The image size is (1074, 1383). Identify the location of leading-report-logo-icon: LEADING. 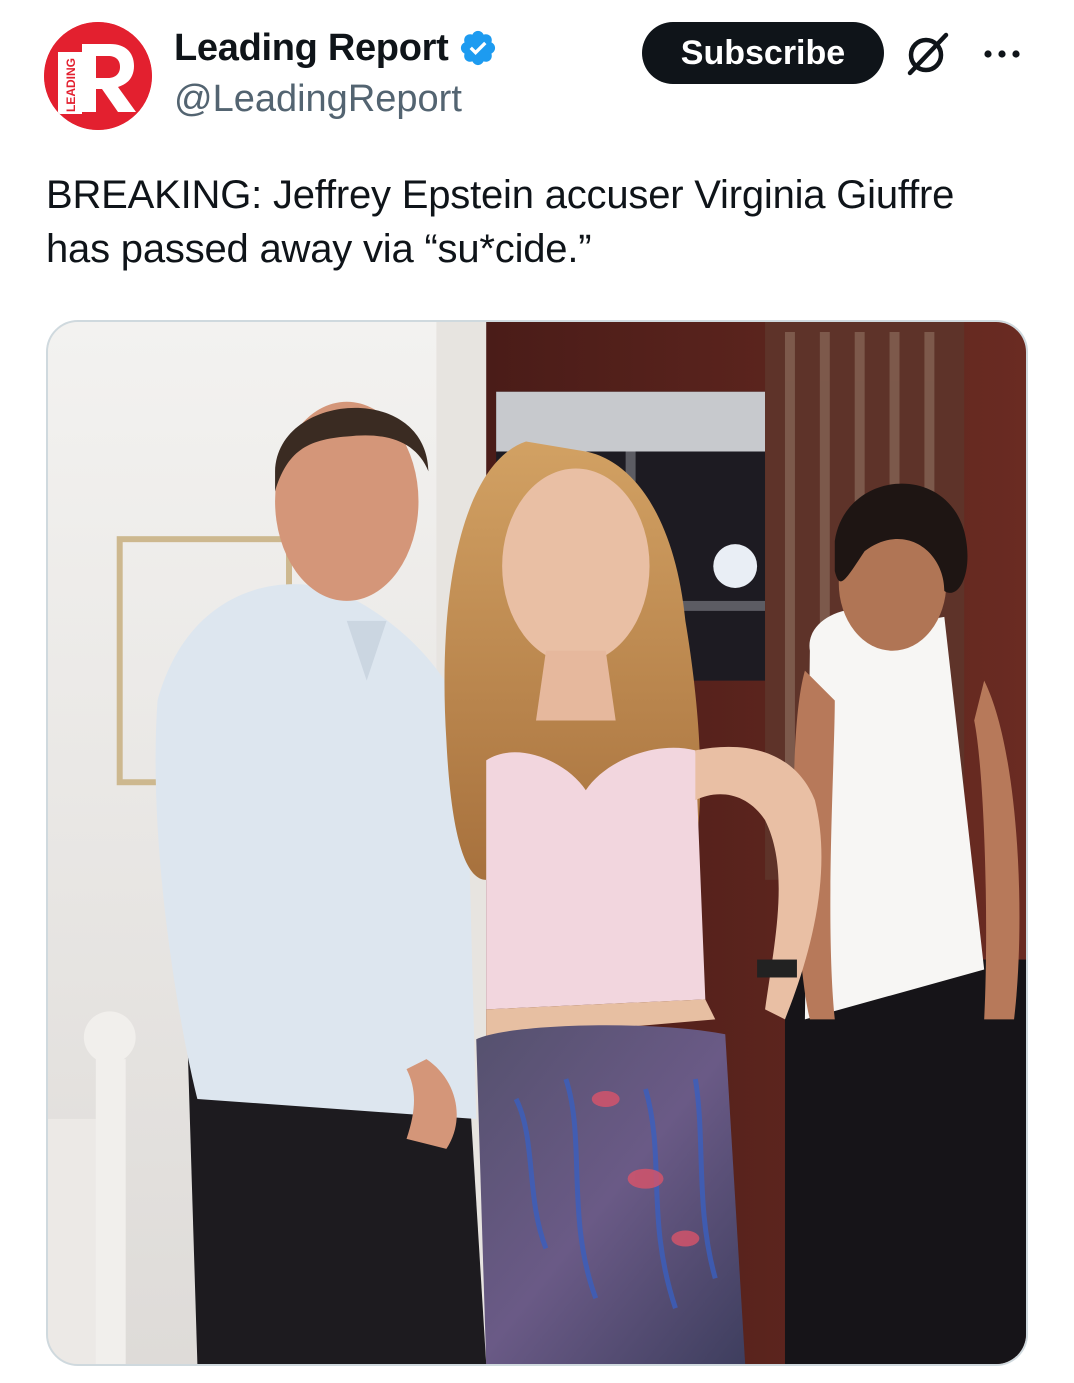
(98, 76).